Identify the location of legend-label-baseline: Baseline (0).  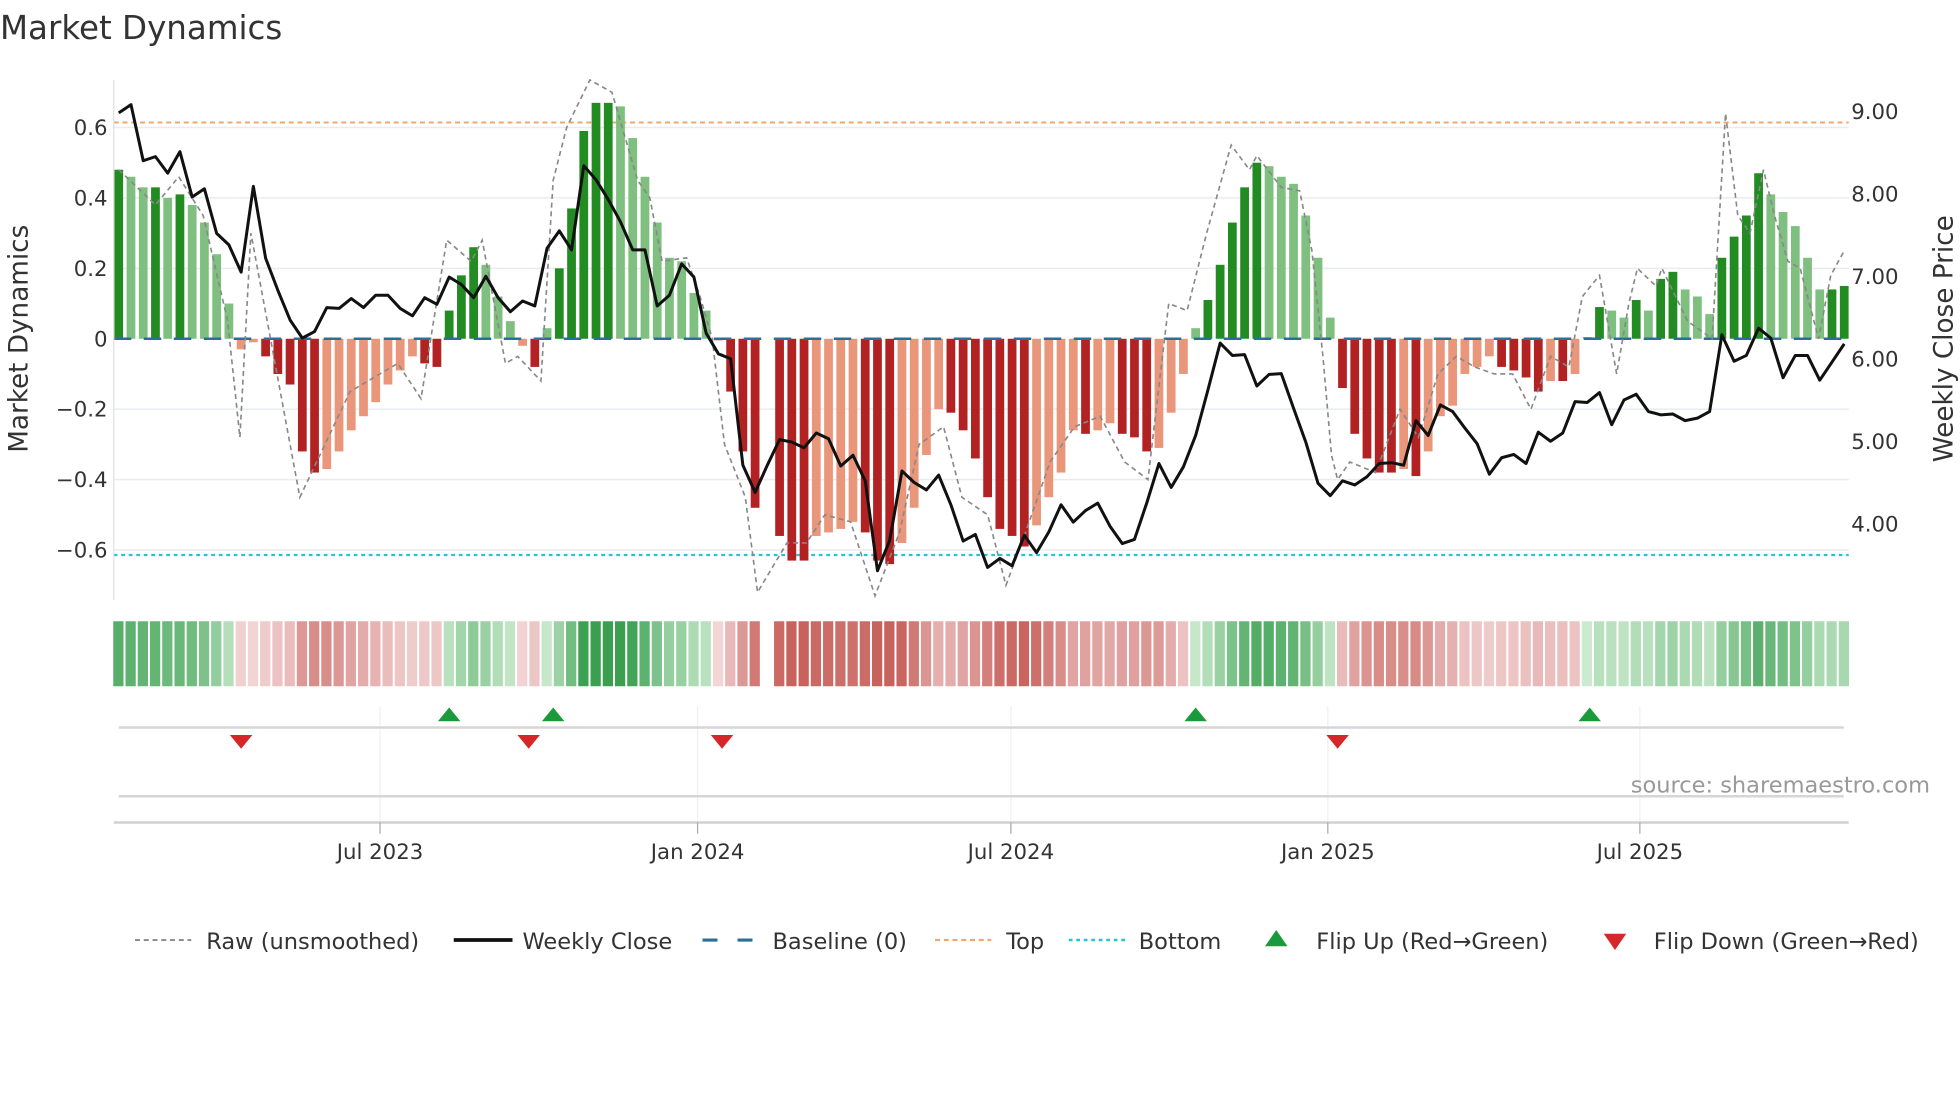
(840, 942).